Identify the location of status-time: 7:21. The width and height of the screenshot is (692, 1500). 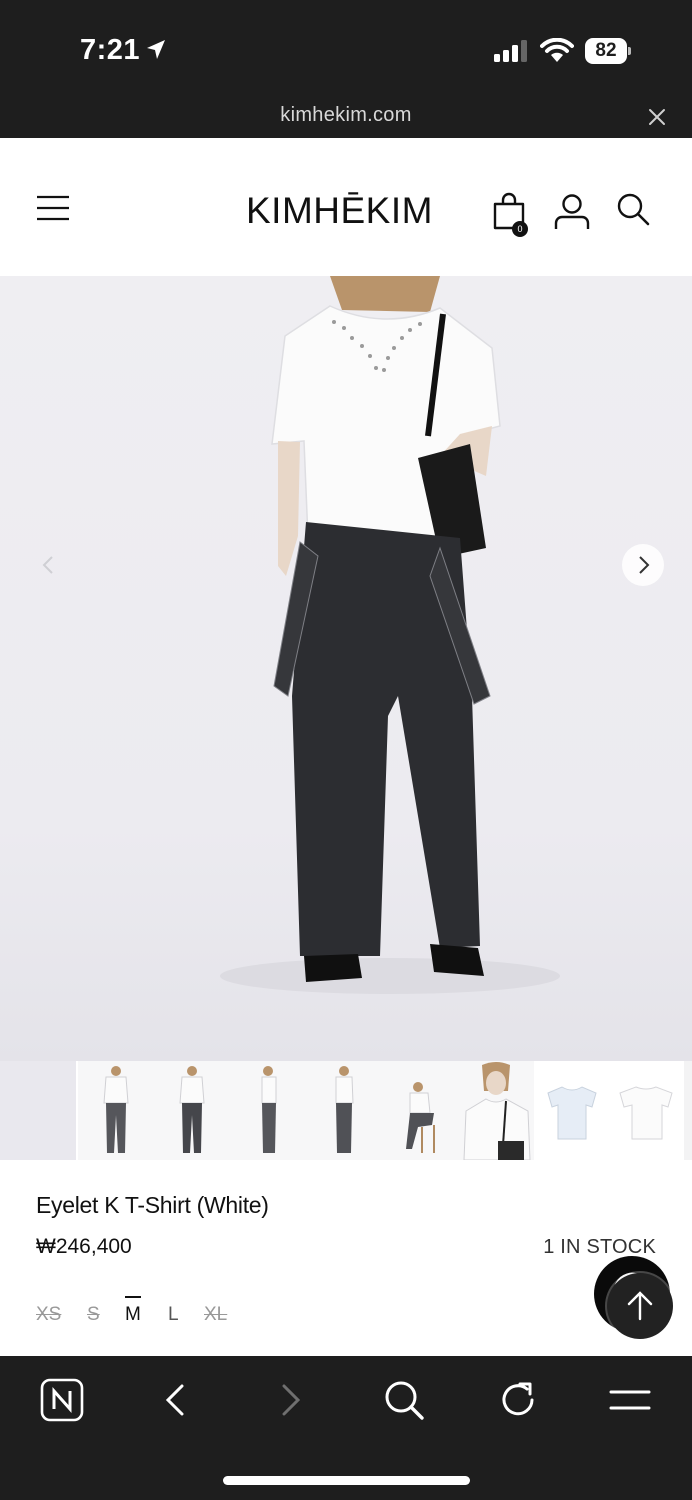
(110, 50).